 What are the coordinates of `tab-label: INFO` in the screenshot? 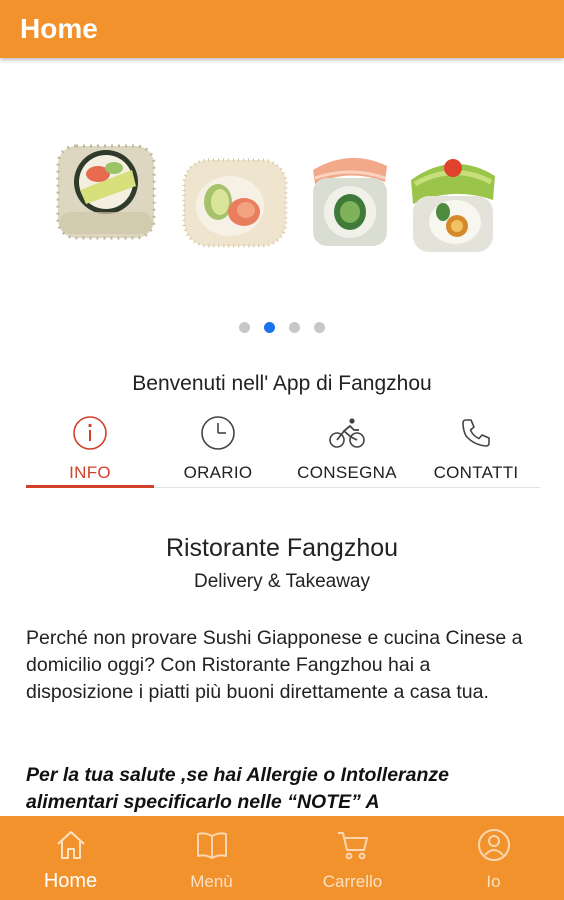 It's located at (90, 472).